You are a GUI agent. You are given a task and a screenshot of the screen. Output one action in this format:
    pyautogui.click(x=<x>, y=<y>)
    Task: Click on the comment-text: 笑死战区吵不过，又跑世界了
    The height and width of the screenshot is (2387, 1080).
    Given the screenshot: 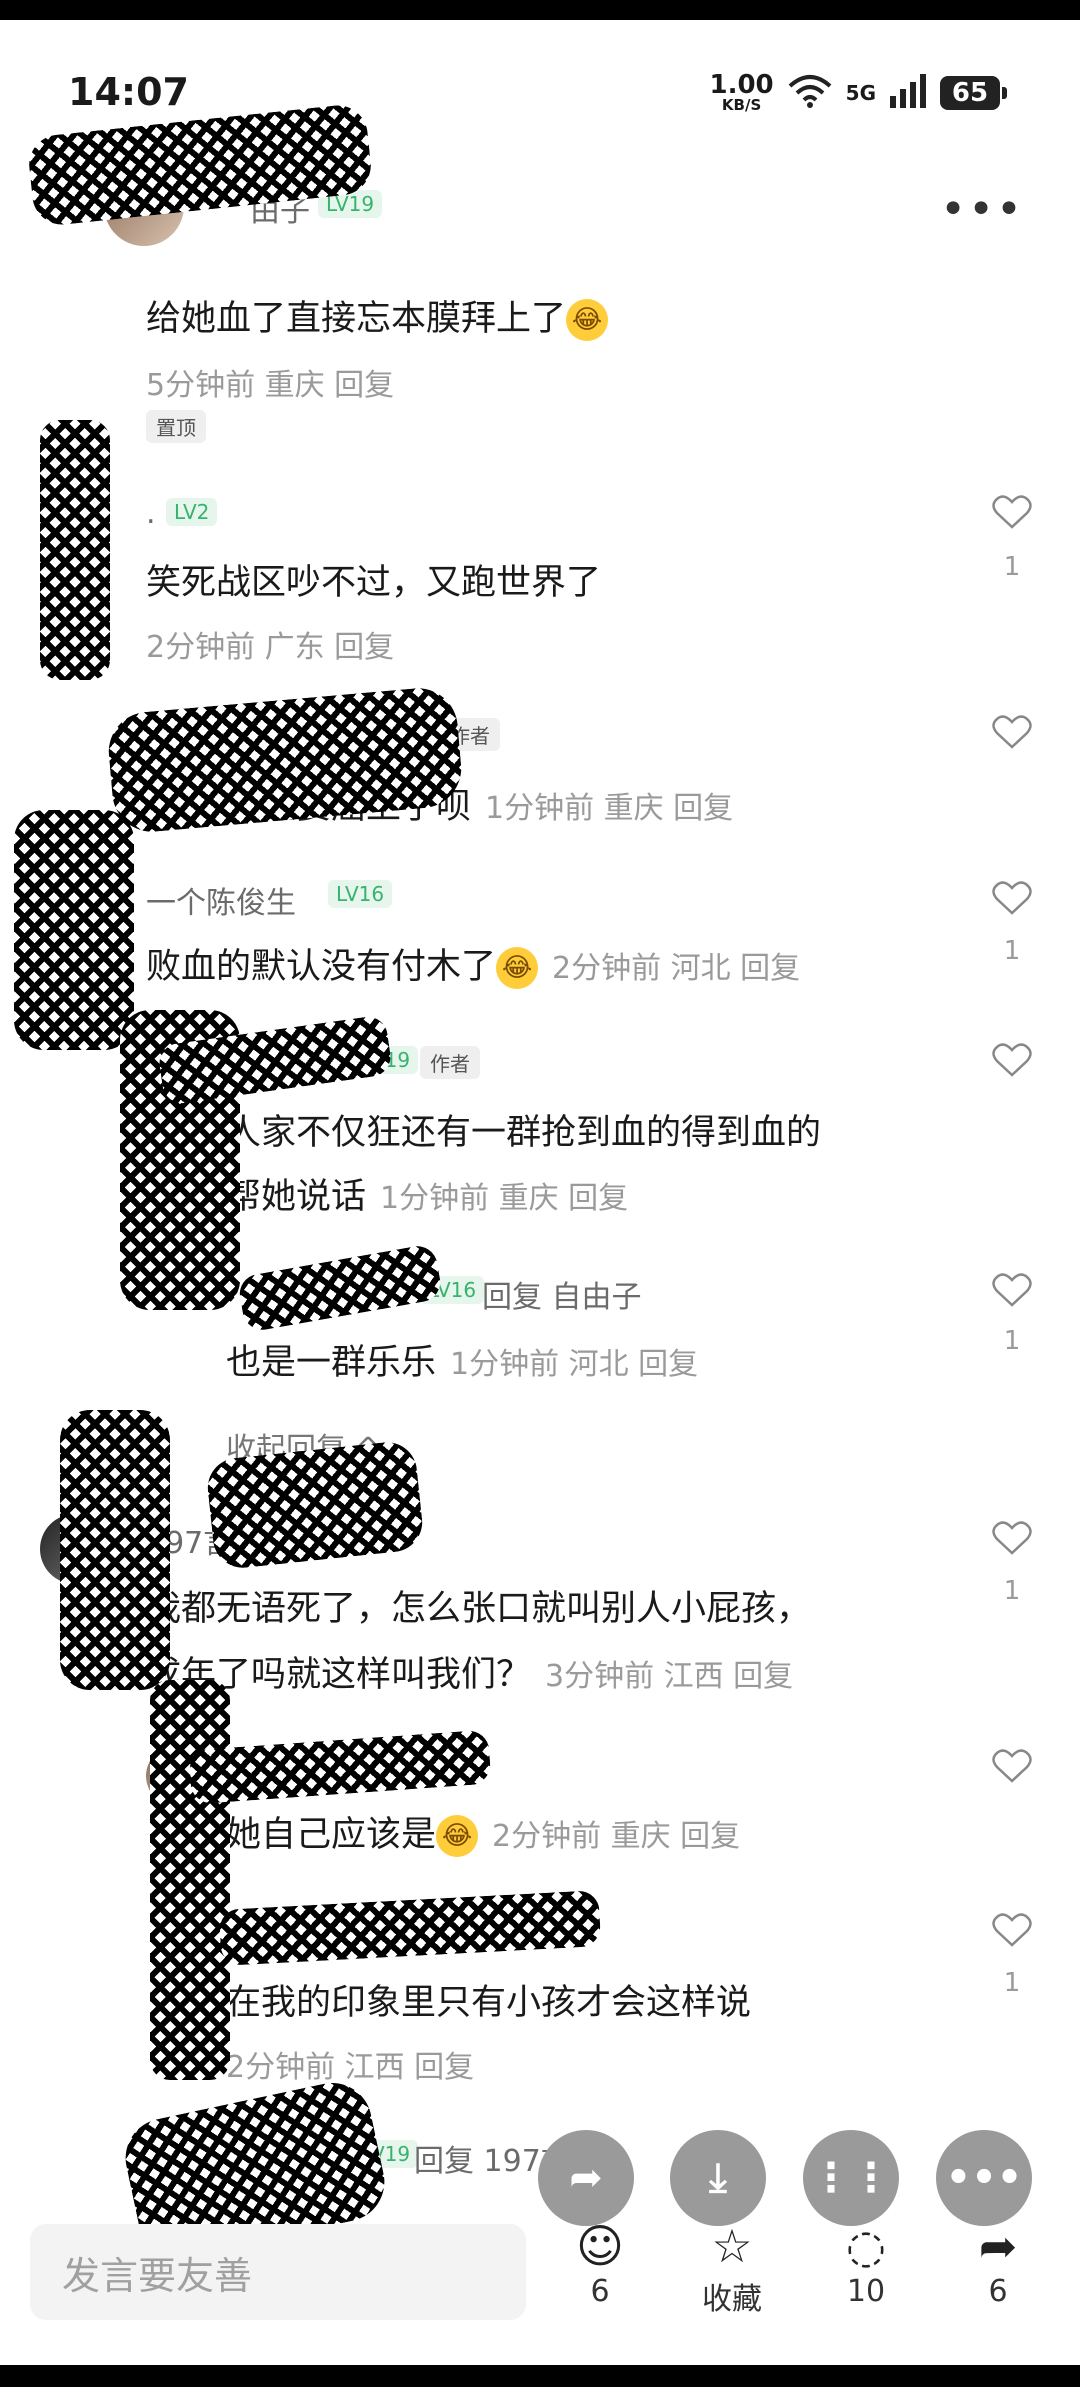 What is the action you would take?
    pyautogui.click(x=374, y=583)
    